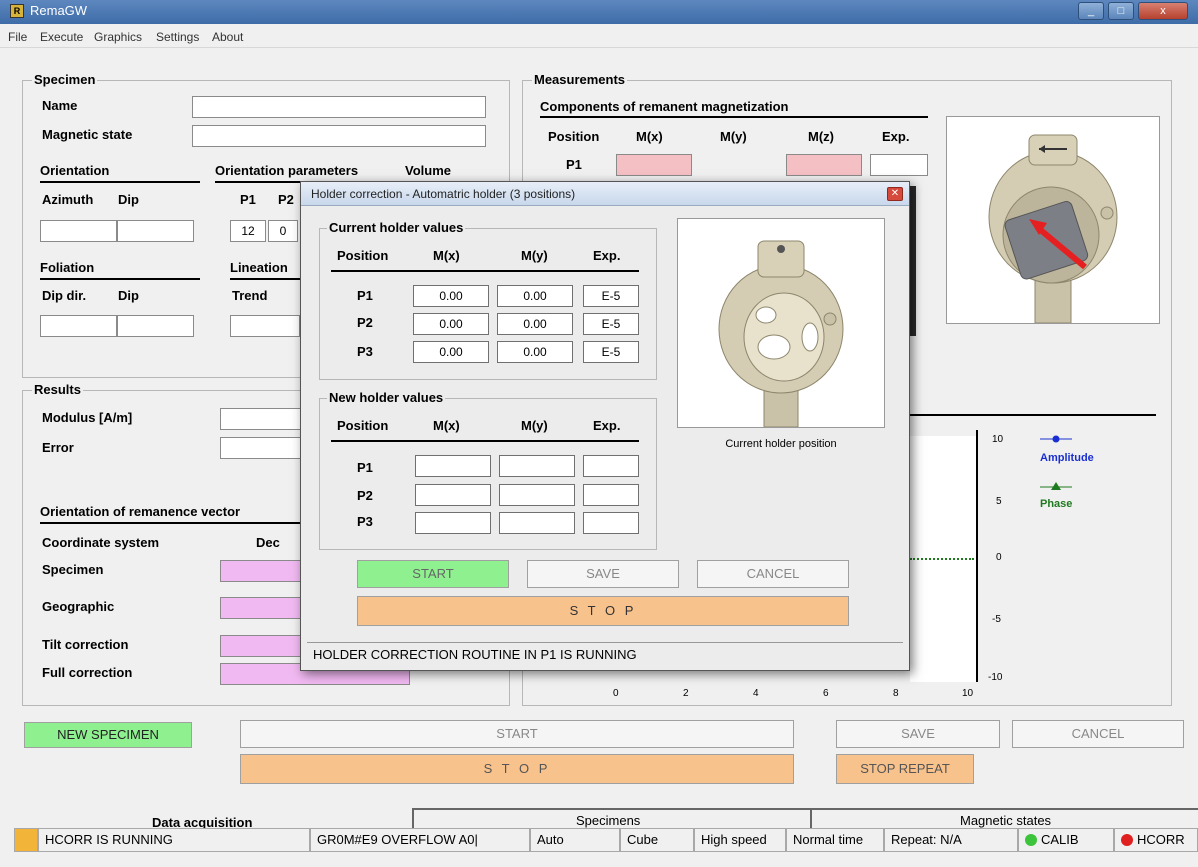 The height and width of the screenshot is (867, 1198). Describe the element at coordinates (517, 734) in the screenshot. I see `start-button: START` at that location.